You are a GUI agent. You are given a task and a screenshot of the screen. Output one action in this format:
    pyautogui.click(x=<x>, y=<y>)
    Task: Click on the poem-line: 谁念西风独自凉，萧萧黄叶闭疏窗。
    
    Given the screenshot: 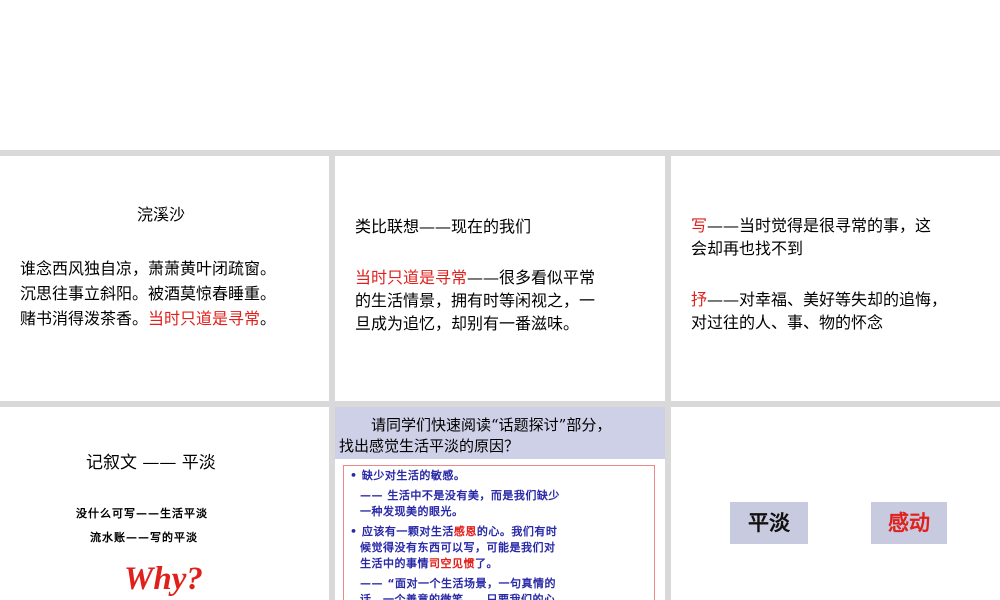 What is the action you would take?
    pyautogui.click(x=148, y=268)
    